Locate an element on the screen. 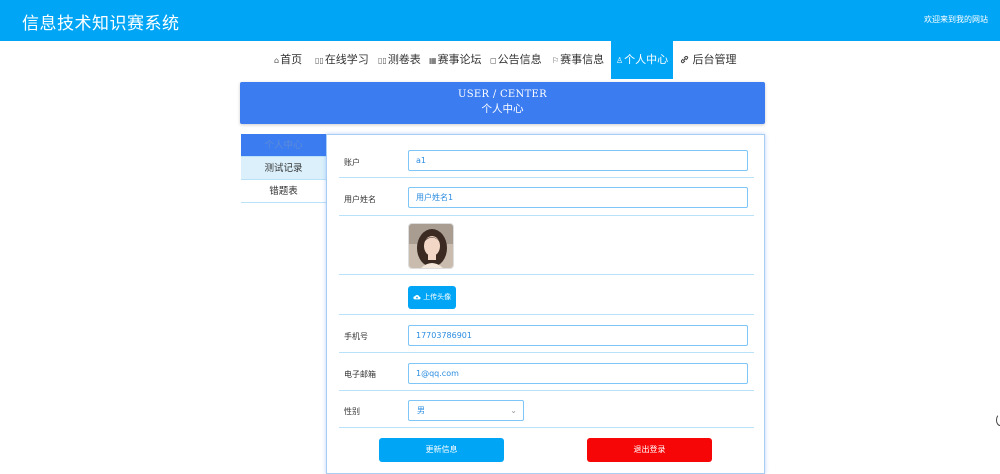 Image resolution: width=1000 pixels, height=474 pixels. book-icon: ▯▯ is located at coordinates (319, 60).